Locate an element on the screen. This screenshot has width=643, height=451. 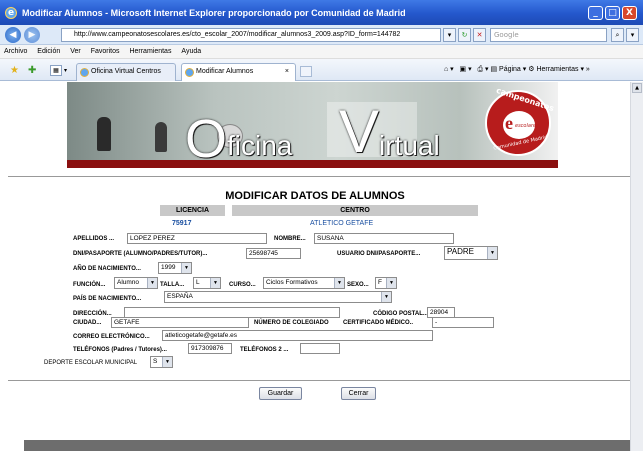
licencia-value: 75917 is located at coordinates (182, 223).